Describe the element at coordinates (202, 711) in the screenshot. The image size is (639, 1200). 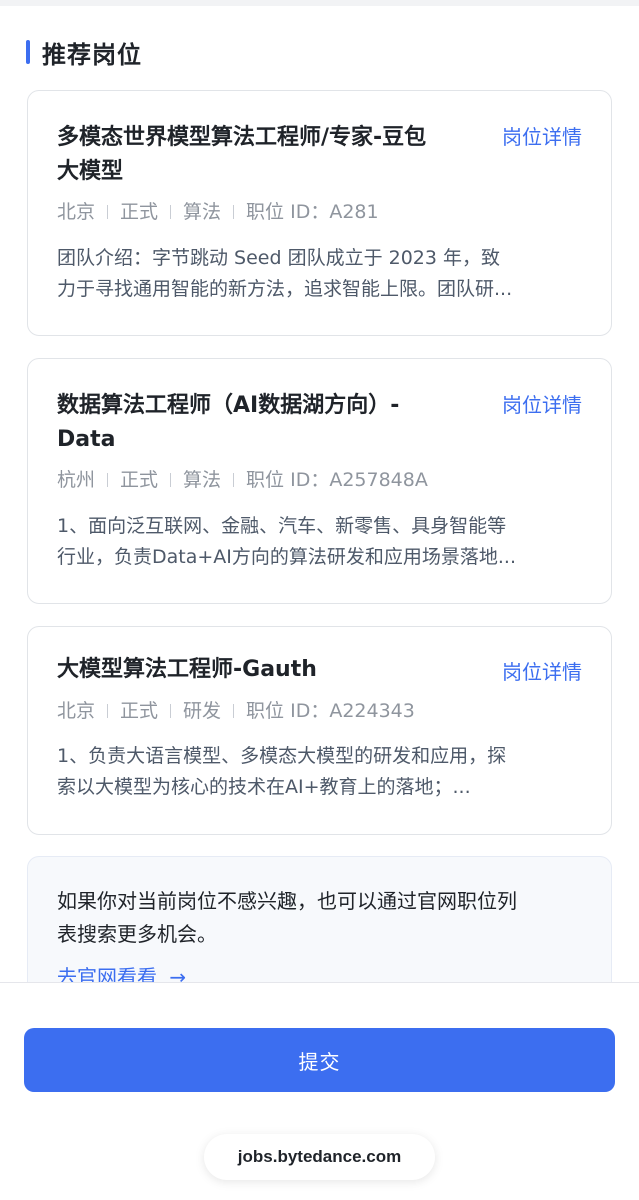
I see `job-category: 研发` at that location.